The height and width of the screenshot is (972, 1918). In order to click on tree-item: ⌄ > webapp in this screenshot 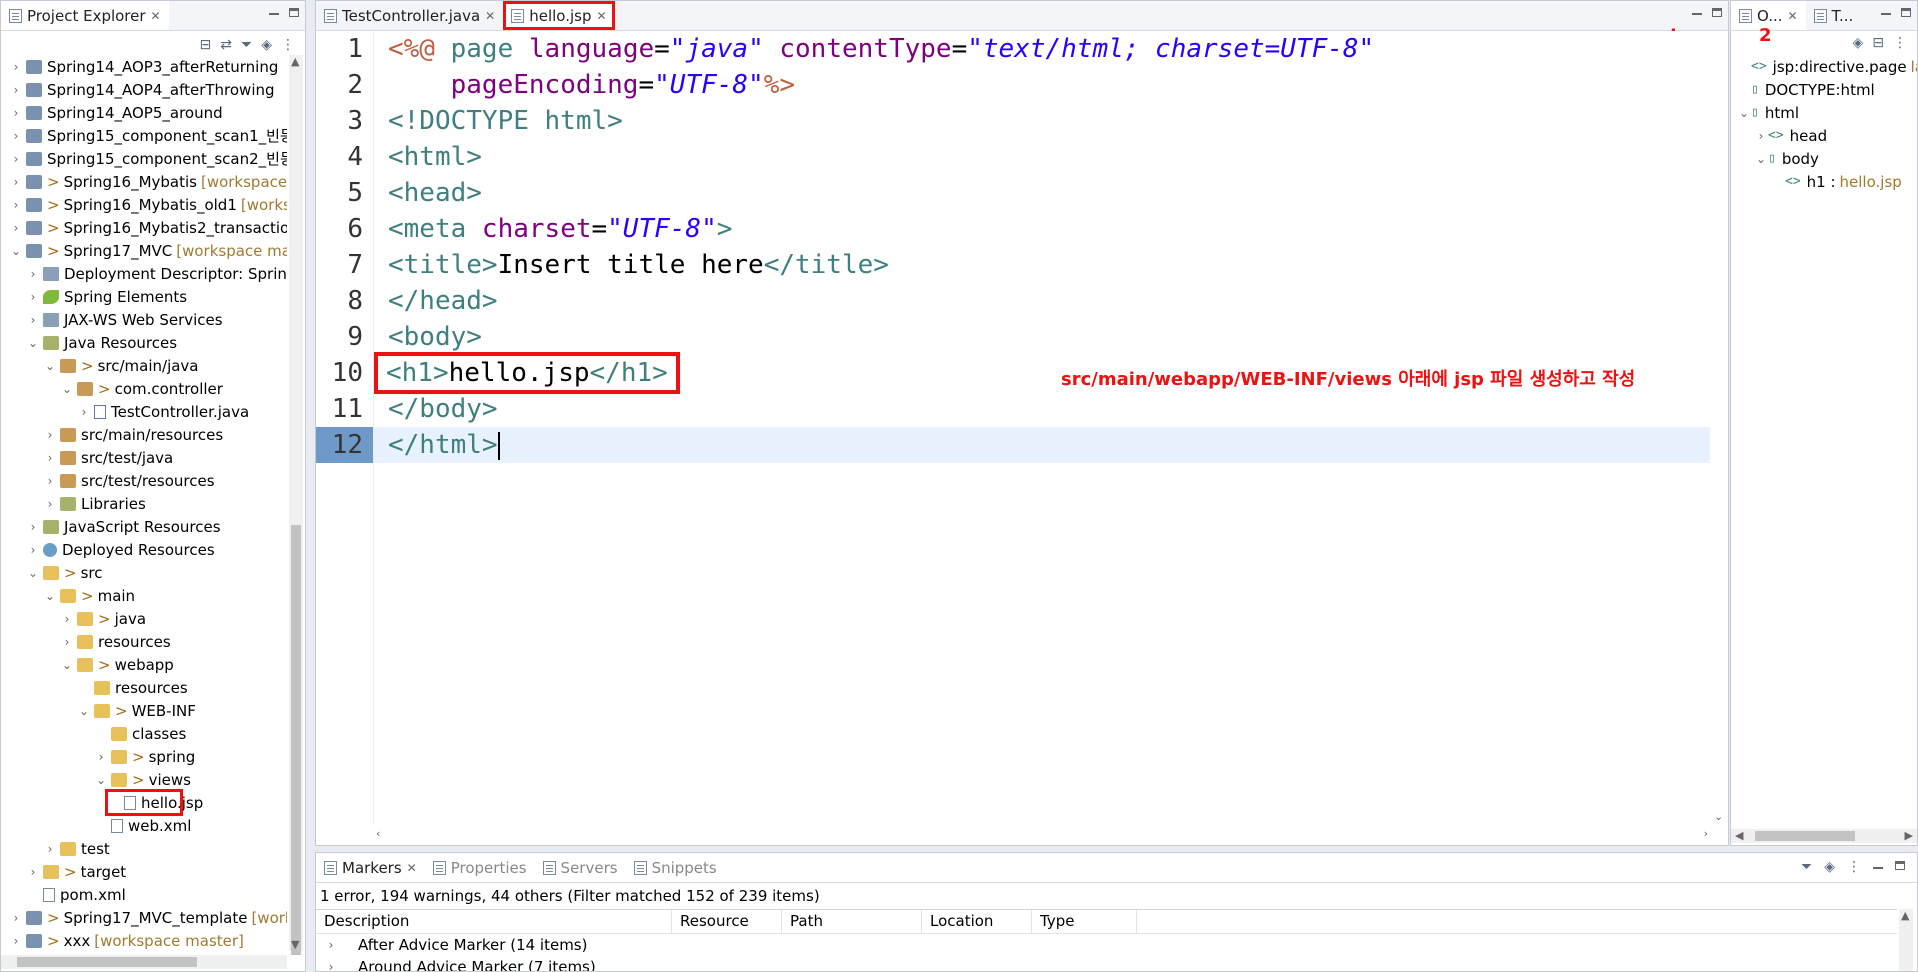, I will do `click(144, 664)`.